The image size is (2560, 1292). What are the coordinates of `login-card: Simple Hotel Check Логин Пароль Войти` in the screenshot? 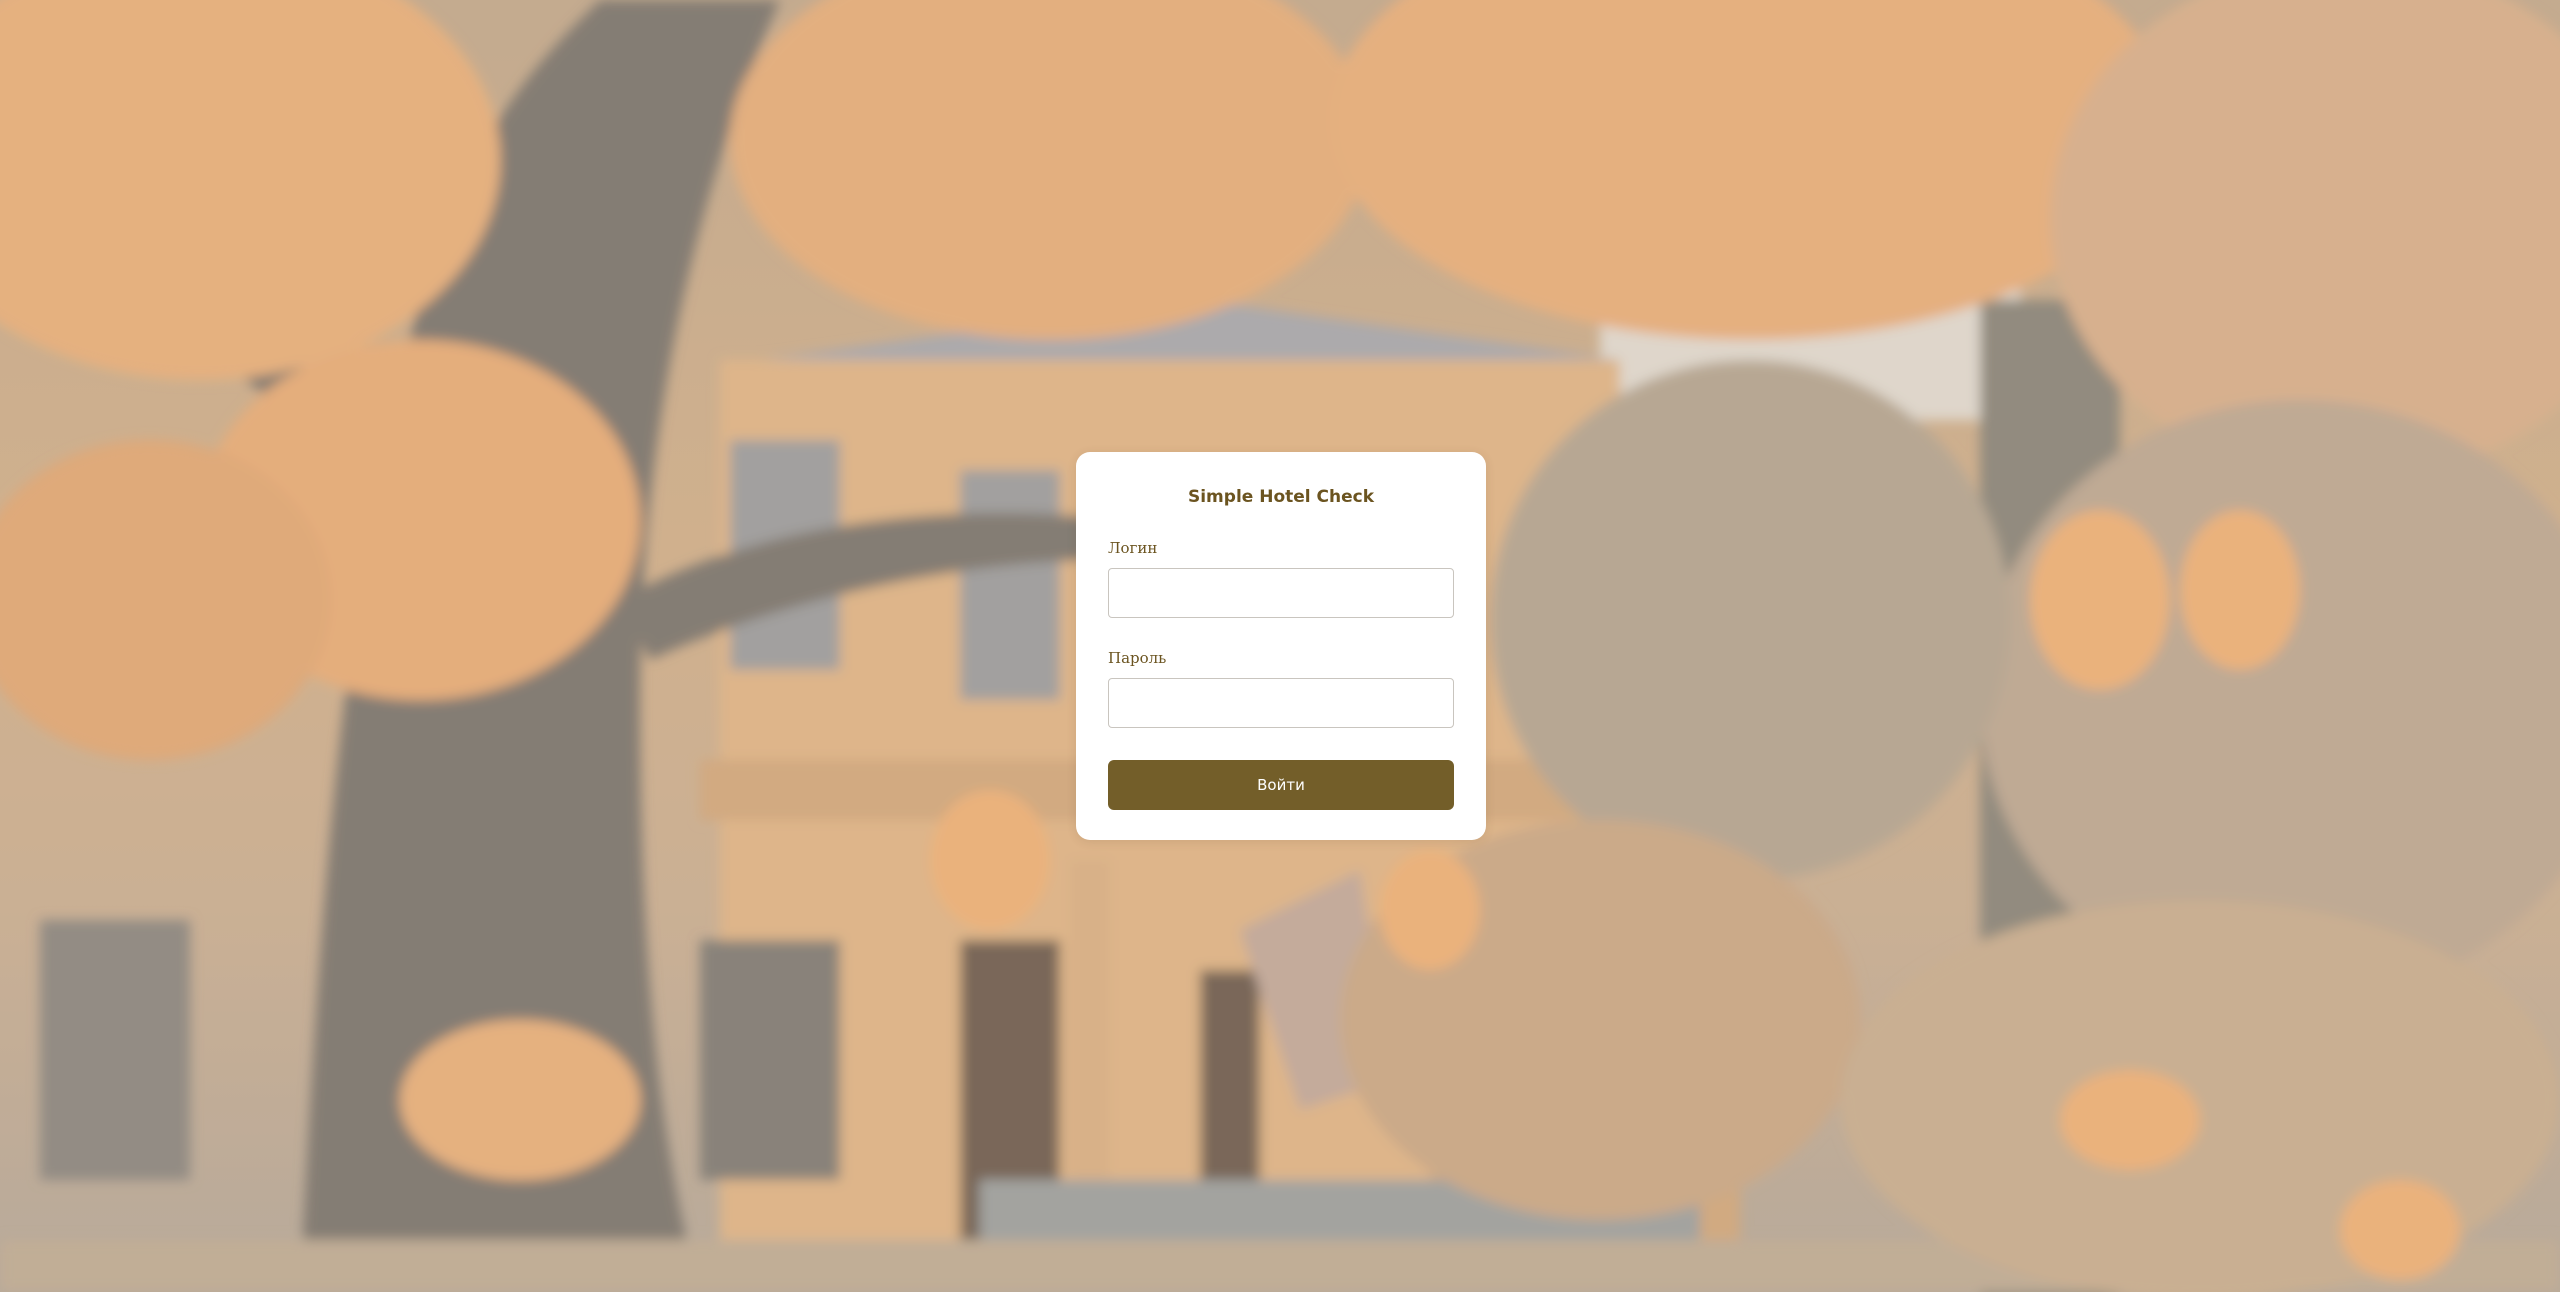 It's located at (1281, 646).